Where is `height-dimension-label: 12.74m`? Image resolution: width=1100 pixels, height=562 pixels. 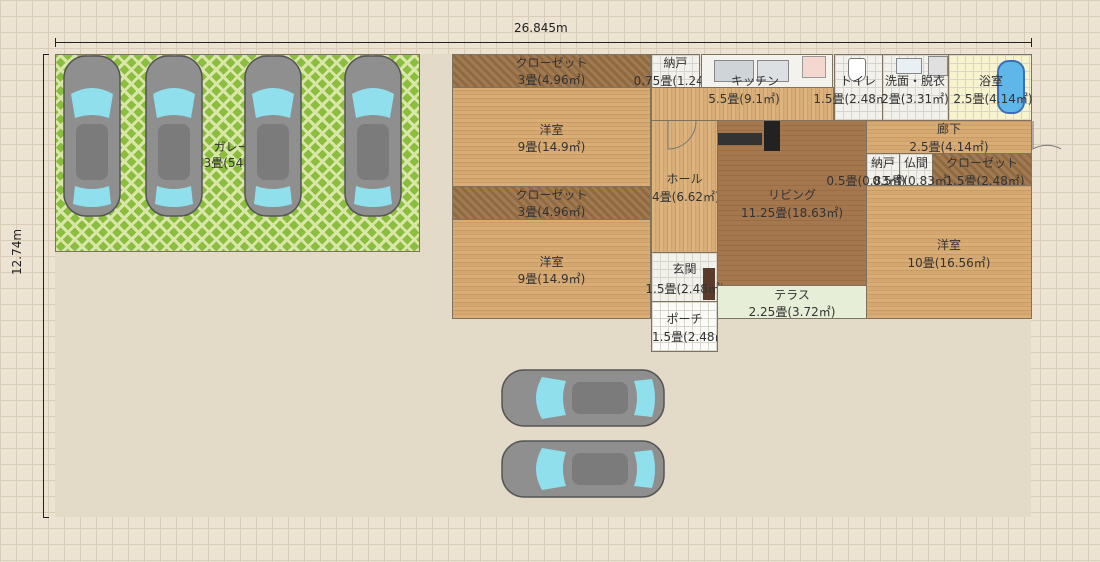 height-dimension-label: 12.74m is located at coordinates (17, 251).